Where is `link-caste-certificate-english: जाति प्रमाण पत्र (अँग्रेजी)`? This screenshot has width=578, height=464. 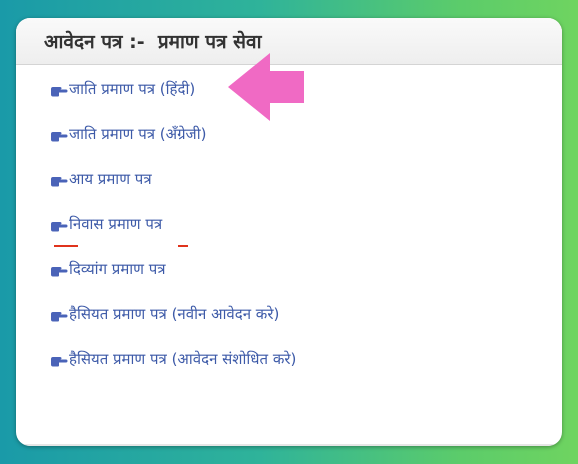
link-caste-certificate-english: जाति प्रमाण पत्र (अँग्रेजी) is located at coordinates (128, 134).